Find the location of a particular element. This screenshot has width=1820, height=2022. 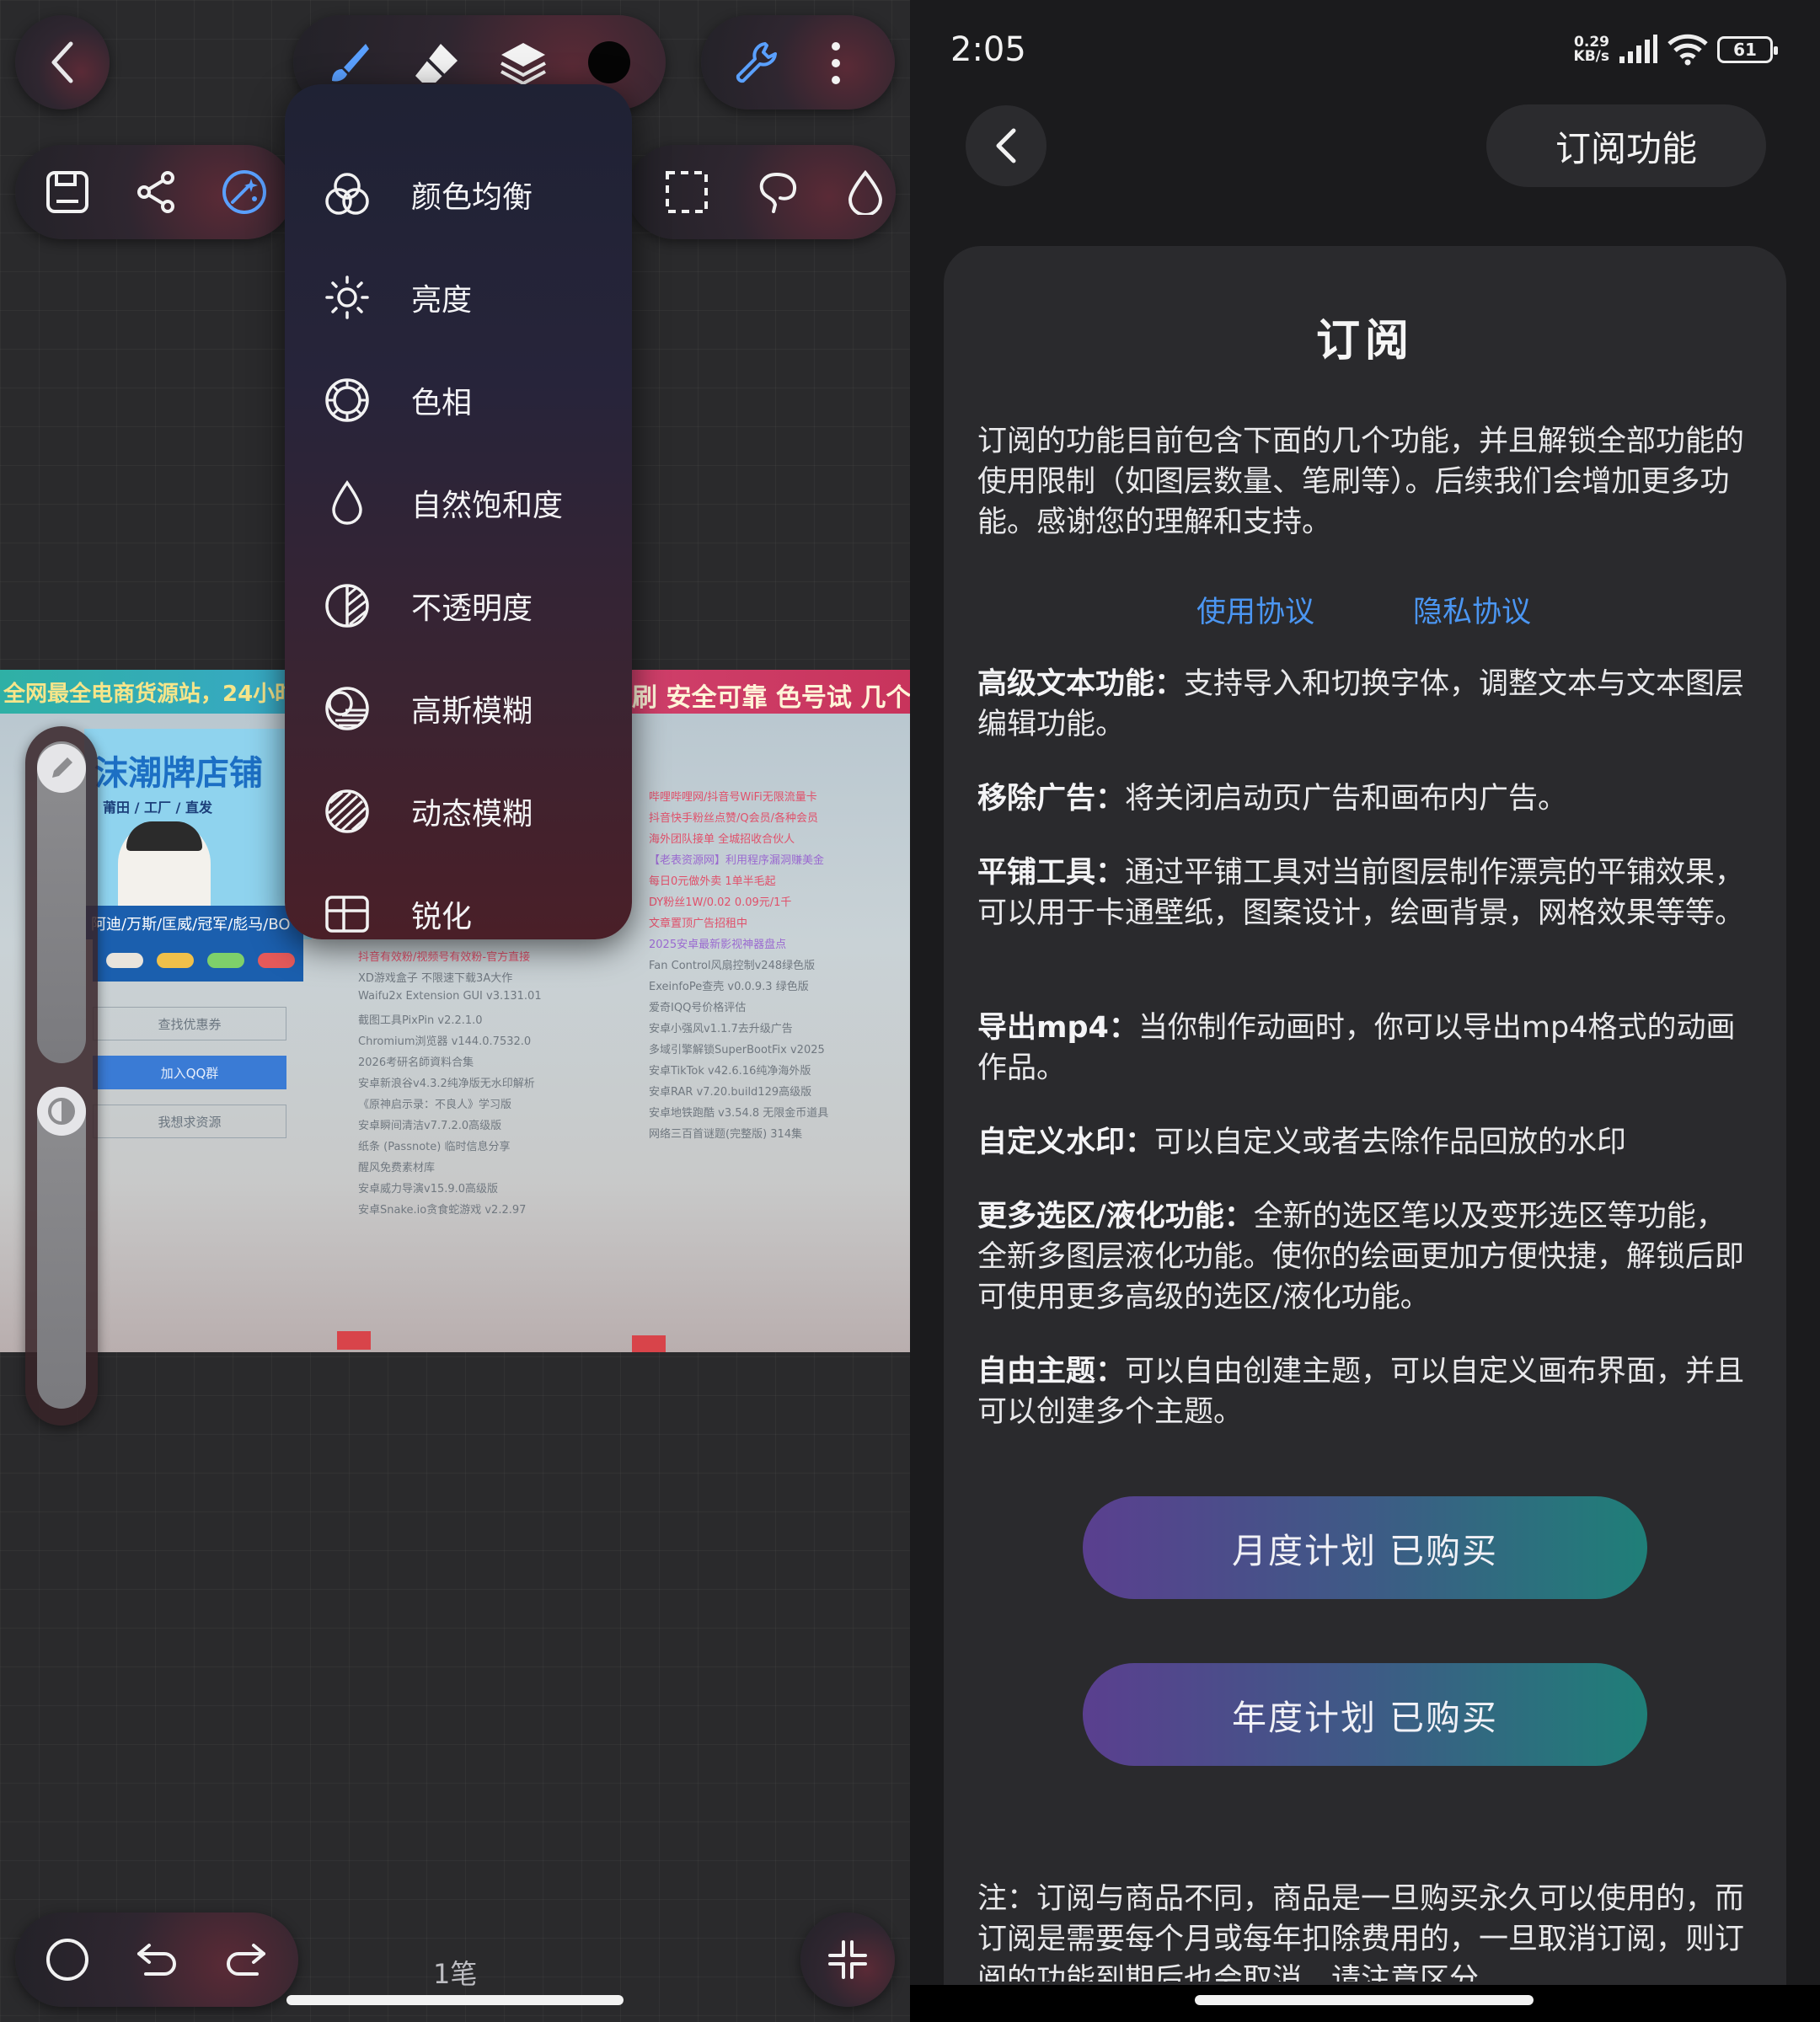

photo-line: 网络三百首谜题(完整版) 314集 is located at coordinates (726, 1134).